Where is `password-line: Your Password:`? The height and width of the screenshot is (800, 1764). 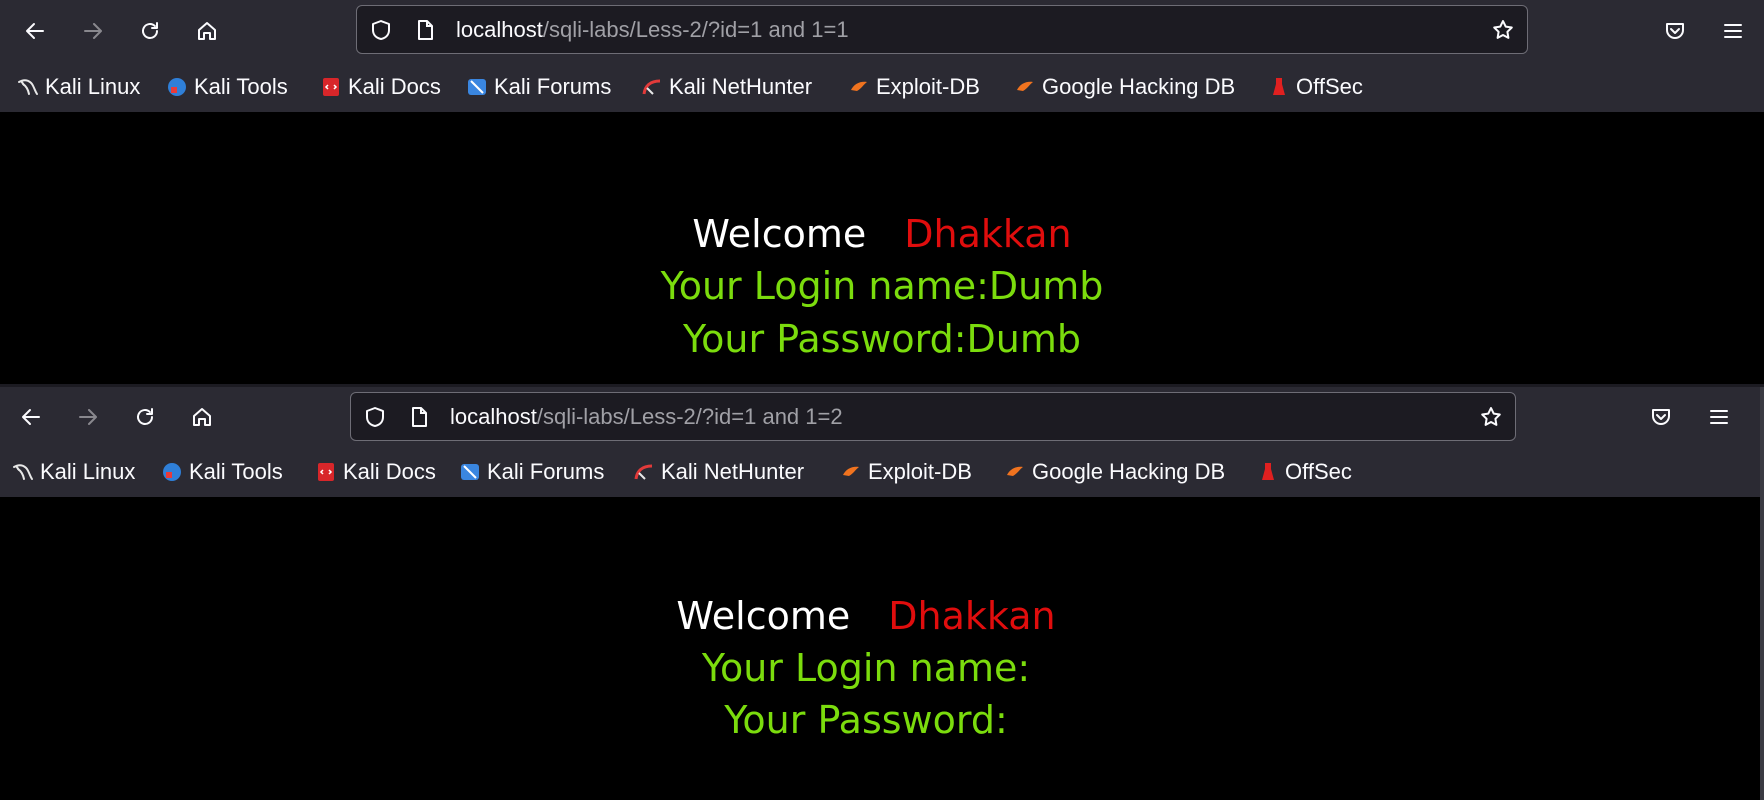 password-line: Your Password: is located at coordinates (866, 720).